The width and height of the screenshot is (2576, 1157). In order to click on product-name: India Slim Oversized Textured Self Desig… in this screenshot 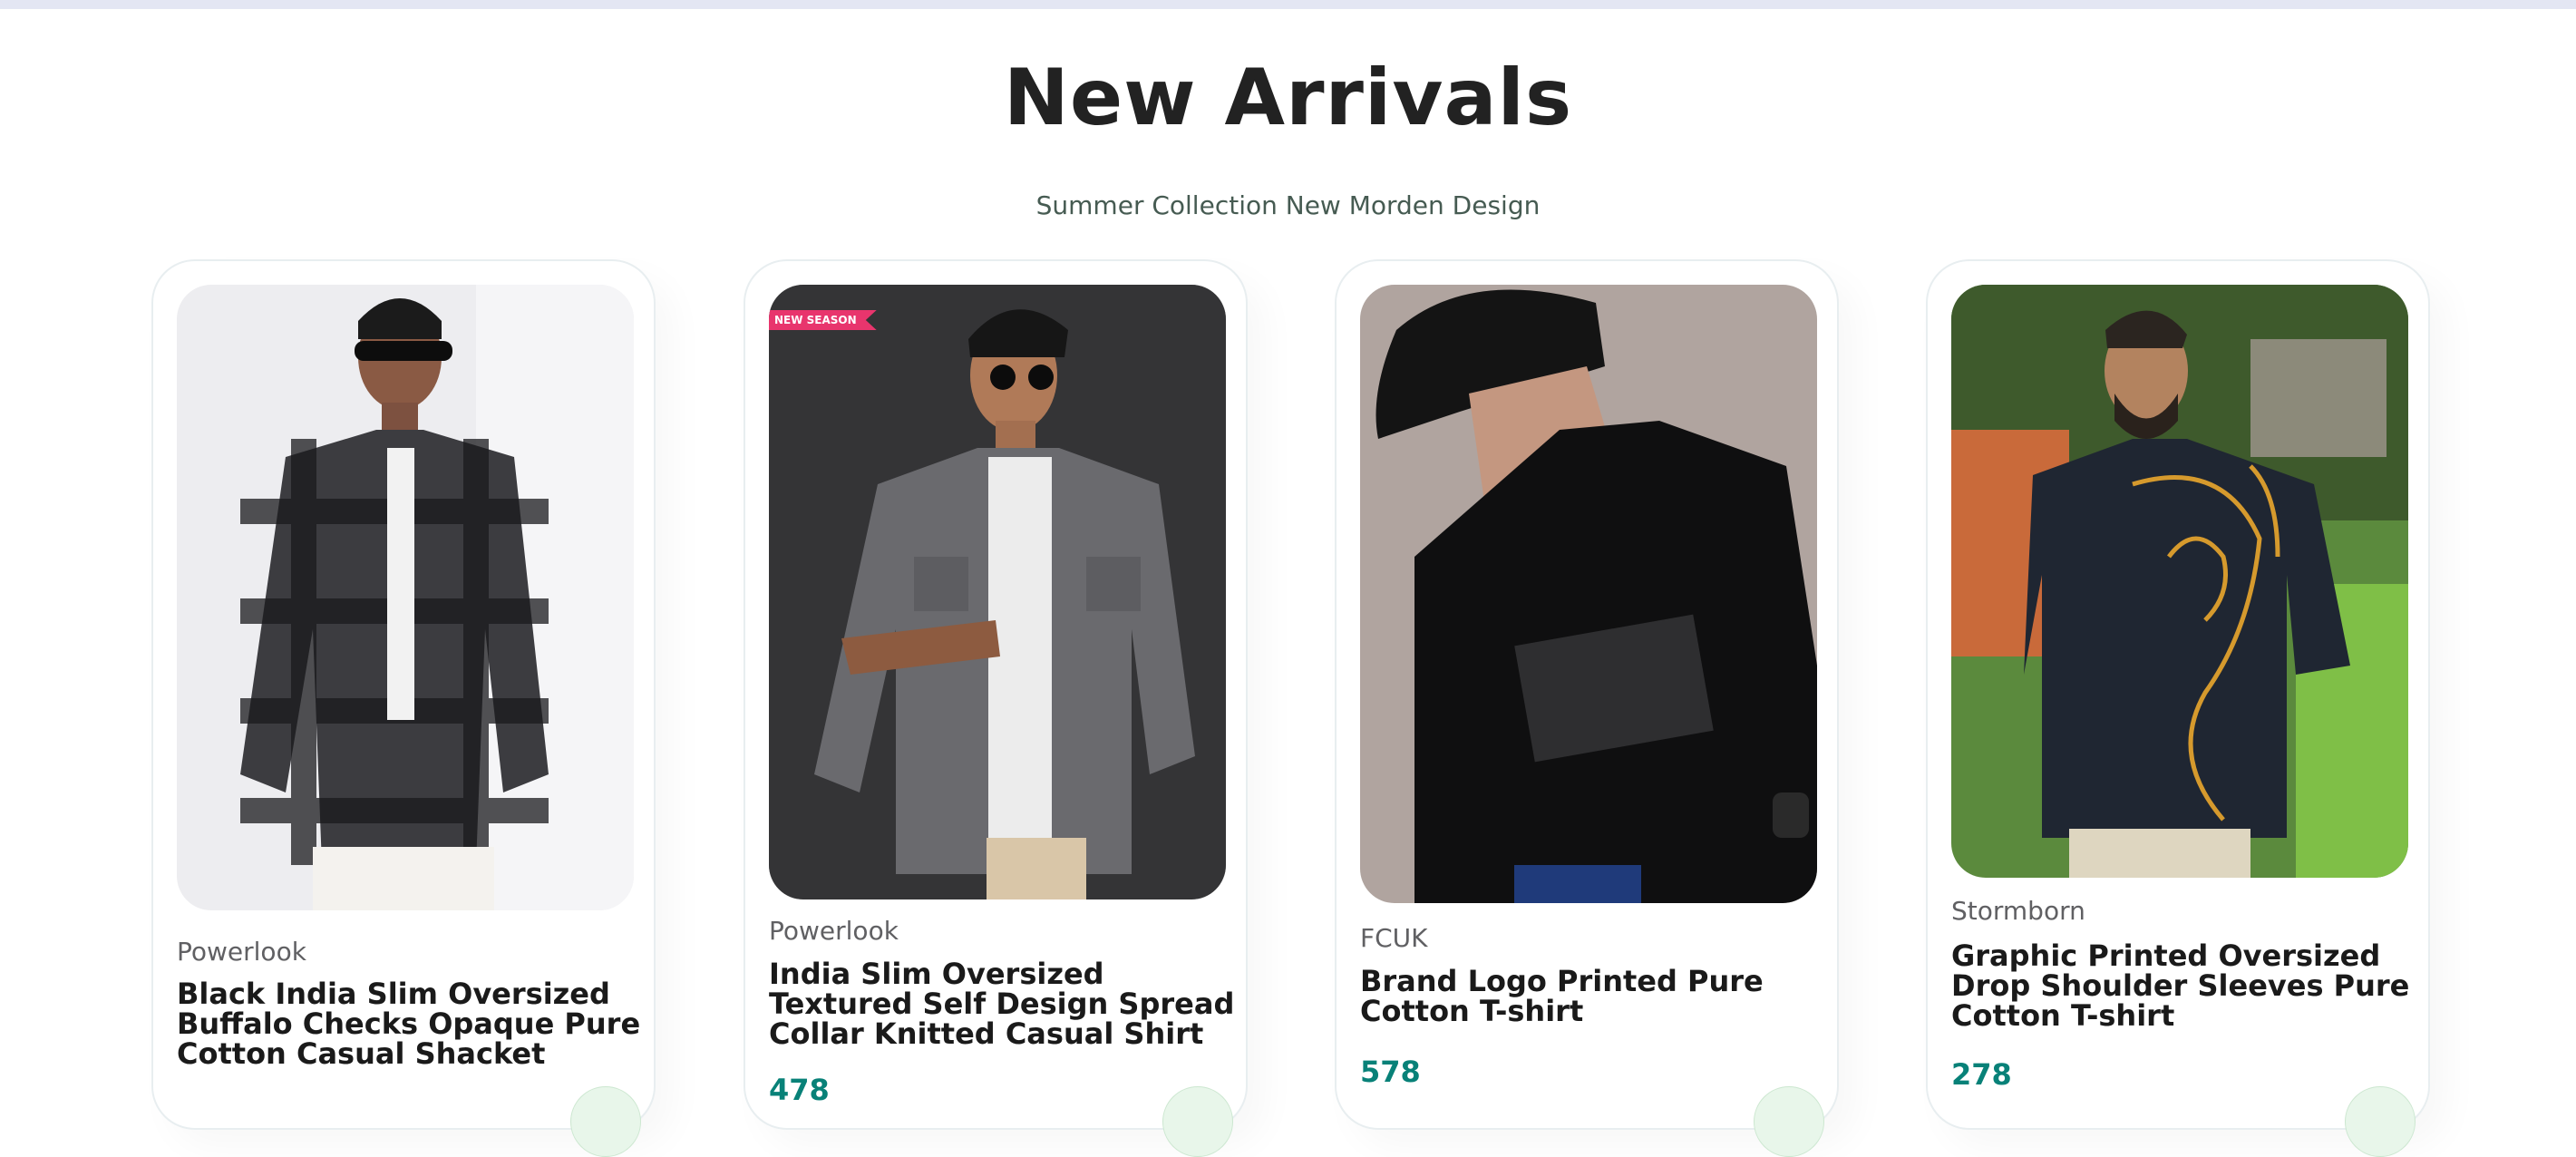, I will do `click(1004, 1004)`.